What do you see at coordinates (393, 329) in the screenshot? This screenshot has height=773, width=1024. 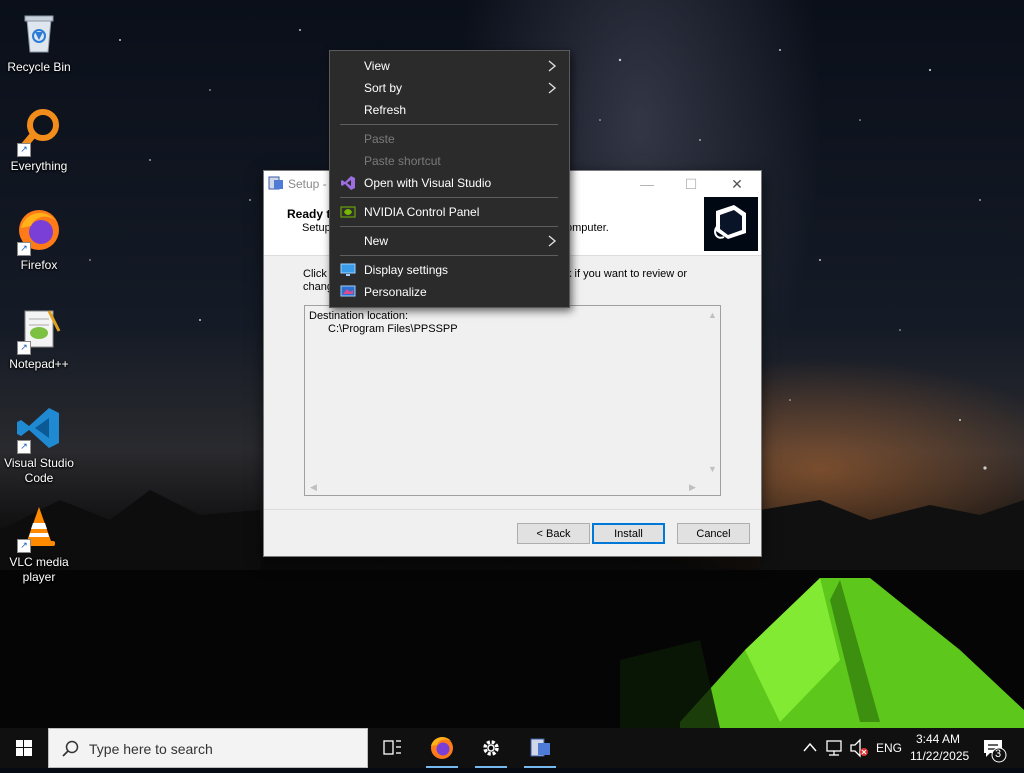 I see `memo-destination-path: C:\Program Files\PPSSPP` at bounding box center [393, 329].